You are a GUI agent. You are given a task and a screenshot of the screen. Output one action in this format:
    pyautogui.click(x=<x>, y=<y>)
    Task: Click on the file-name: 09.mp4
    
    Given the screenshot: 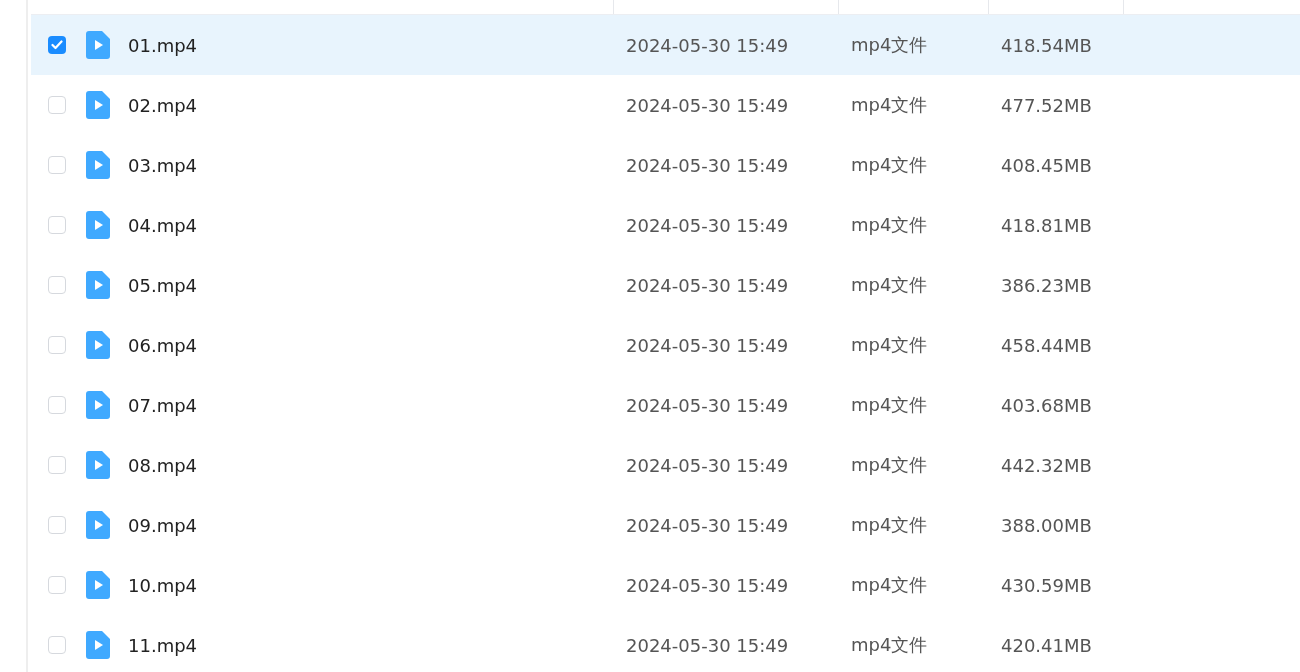 What is the action you would take?
    pyautogui.click(x=162, y=525)
    